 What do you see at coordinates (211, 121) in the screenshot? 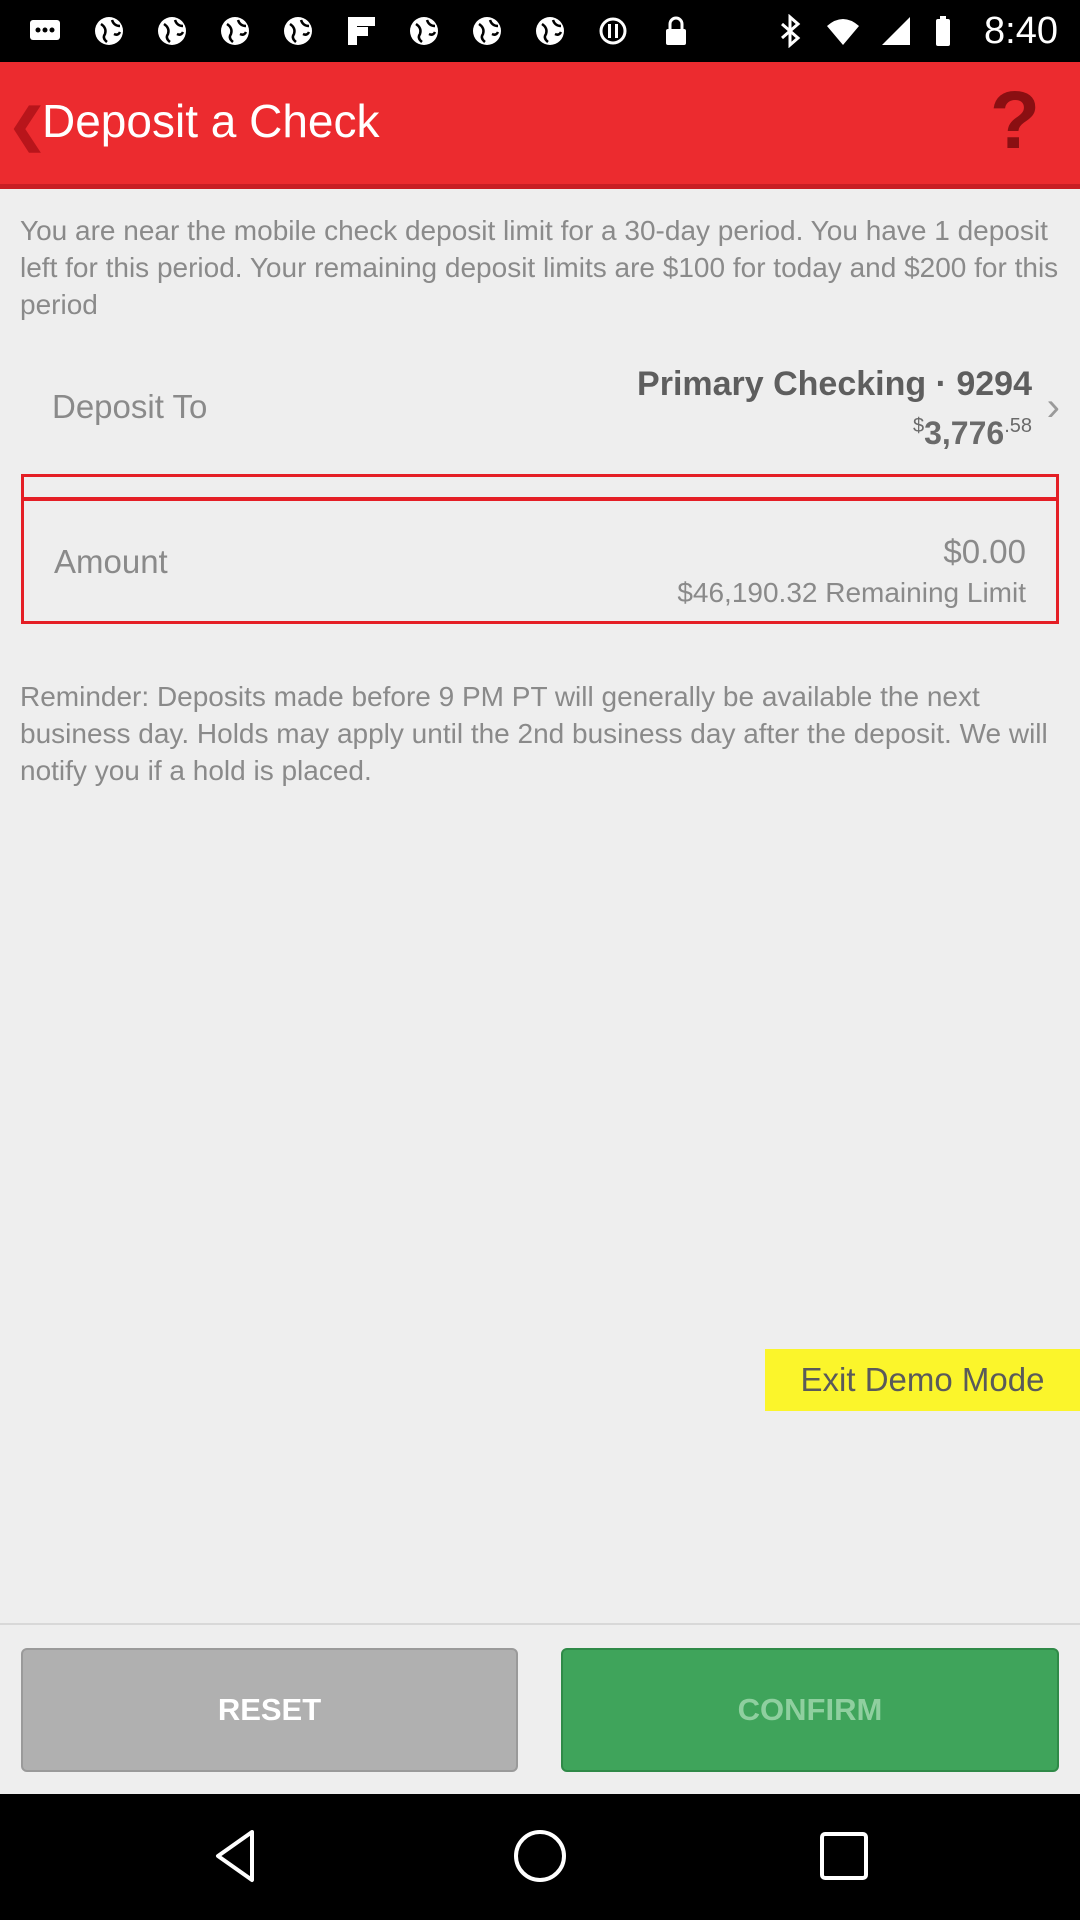
I see `page-title: Deposit a Check` at bounding box center [211, 121].